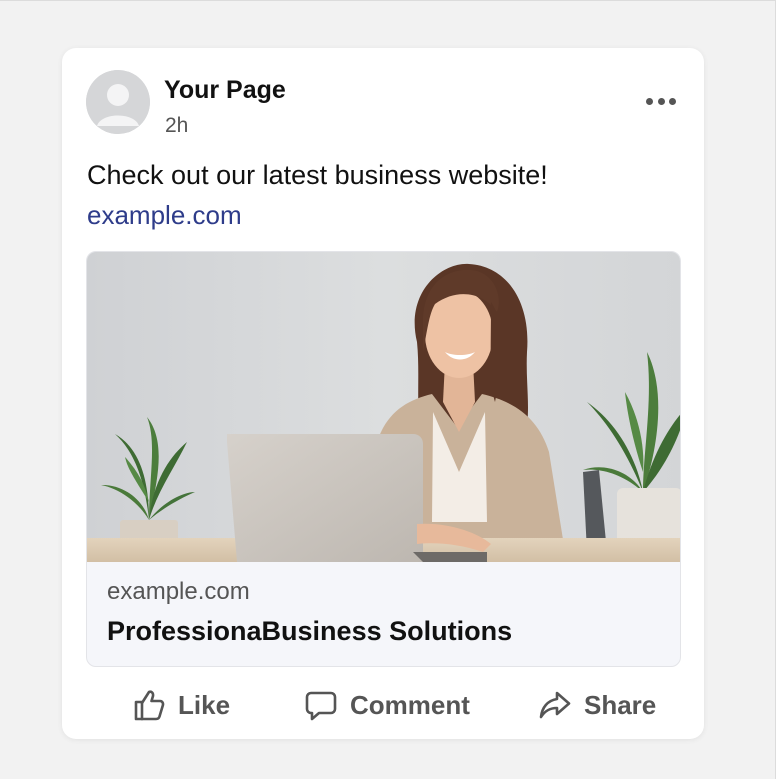 The height and width of the screenshot is (779, 776). I want to click on avatar, so click(118, 102).